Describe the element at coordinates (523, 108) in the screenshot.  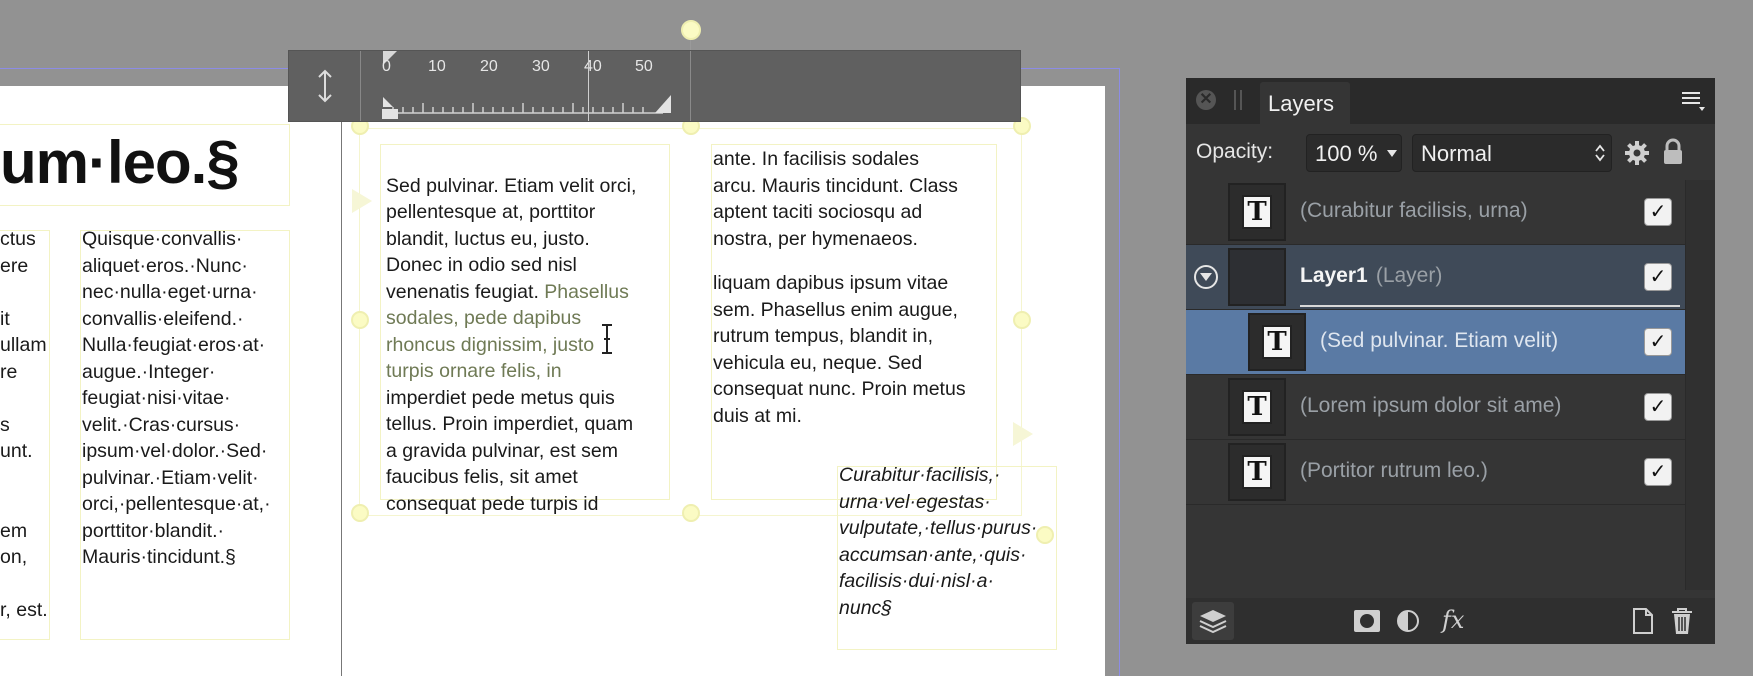
I see `ruler-scale` at that location.